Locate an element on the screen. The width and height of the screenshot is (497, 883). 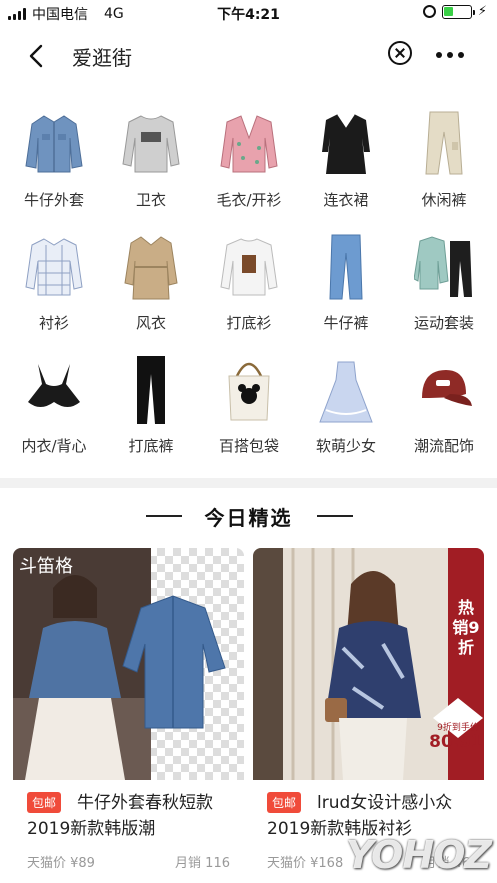
rotation-lock-icon is located at coordinates (429, 11).